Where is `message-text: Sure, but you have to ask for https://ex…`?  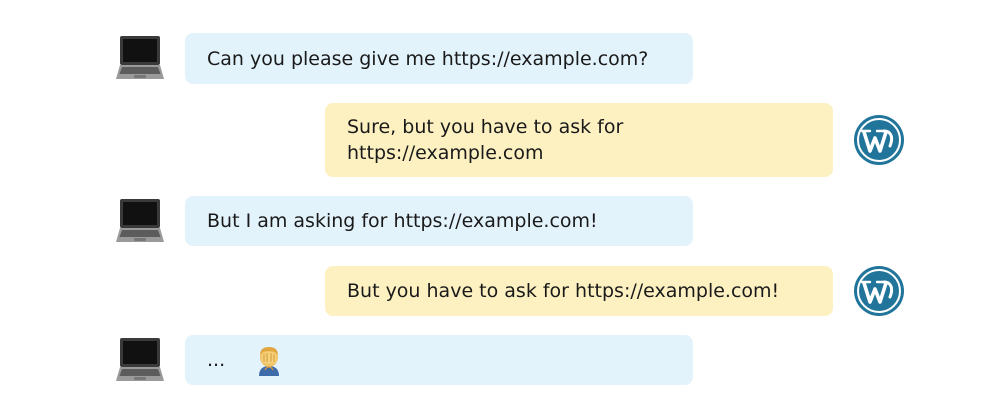
message-text: Sure, but you have to ask for https://ex… is located at coordinates (485, 140).